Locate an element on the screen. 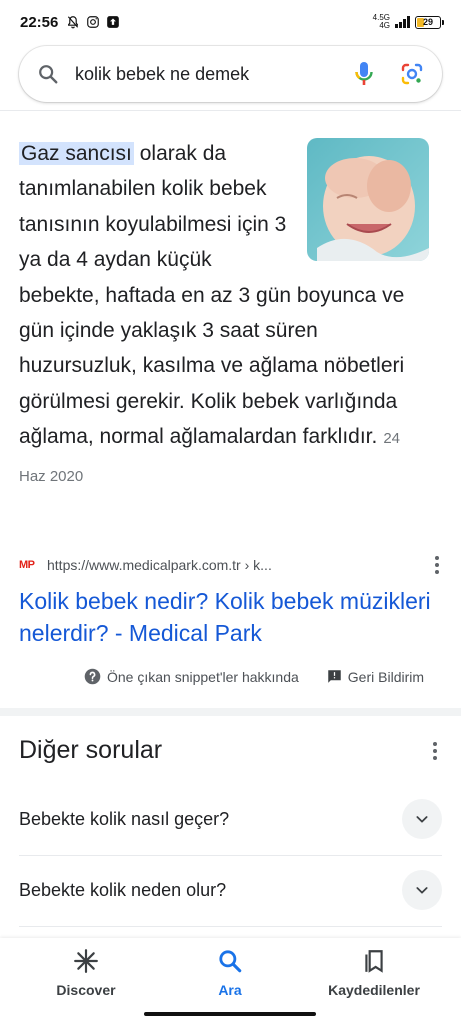  status-bar: 22:56 4.5G 4G 29 is located at coordinates (230, 22).